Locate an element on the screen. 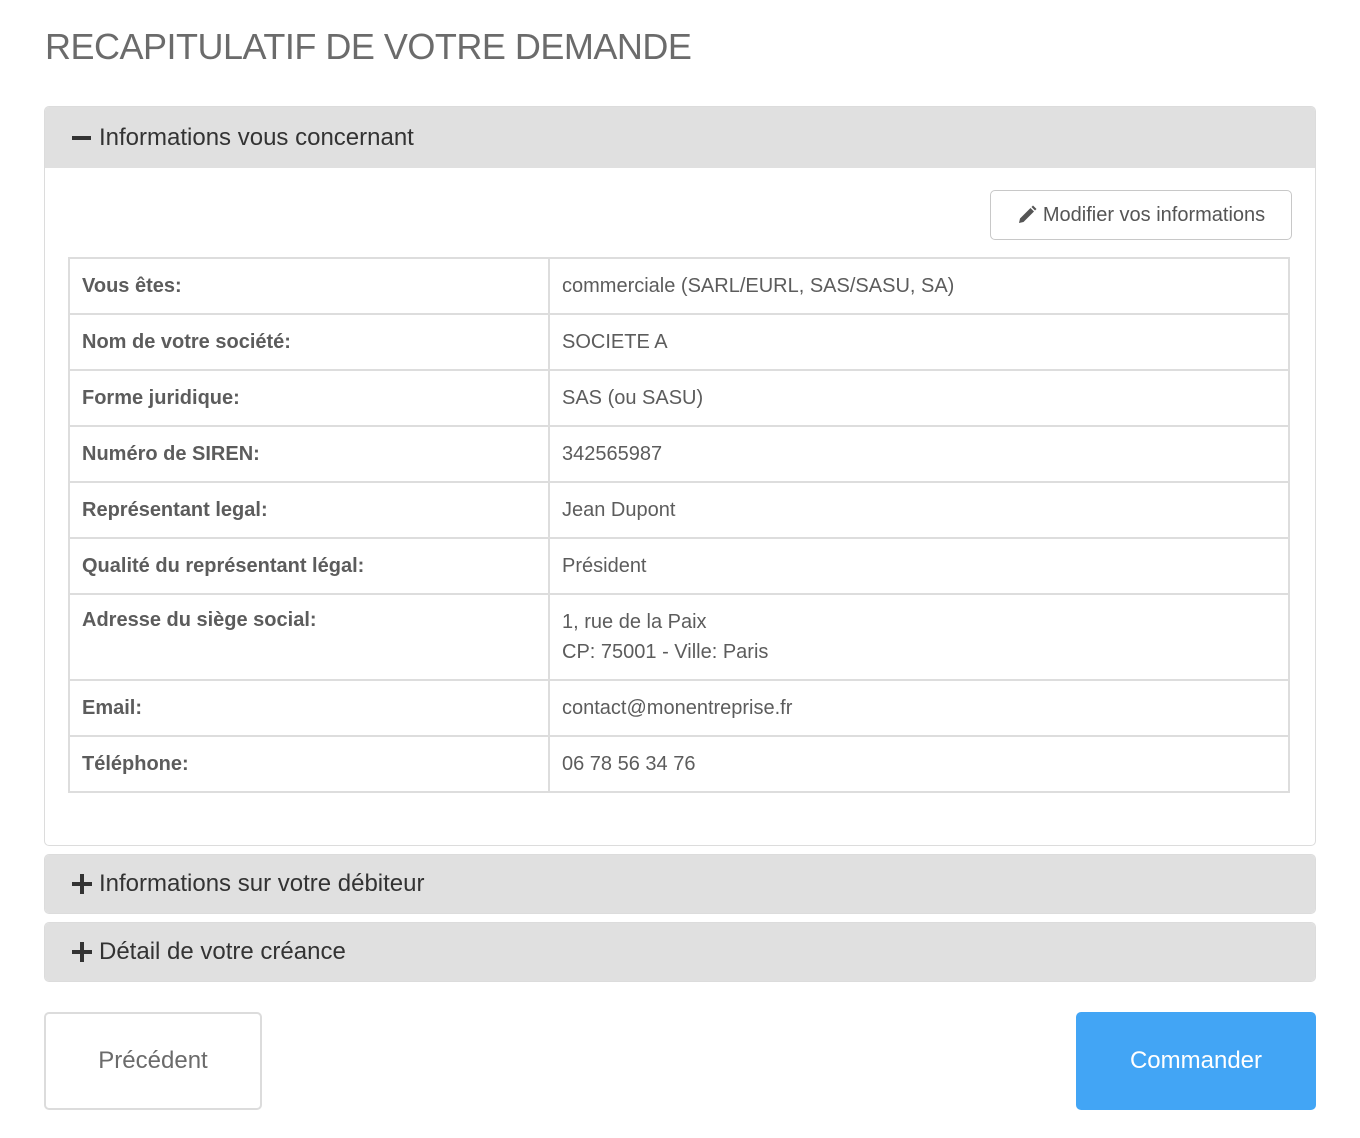 The width and height of the screenshot is (1360, 1138). row-value: SOCIETE A is located at coordinates (919, 342).